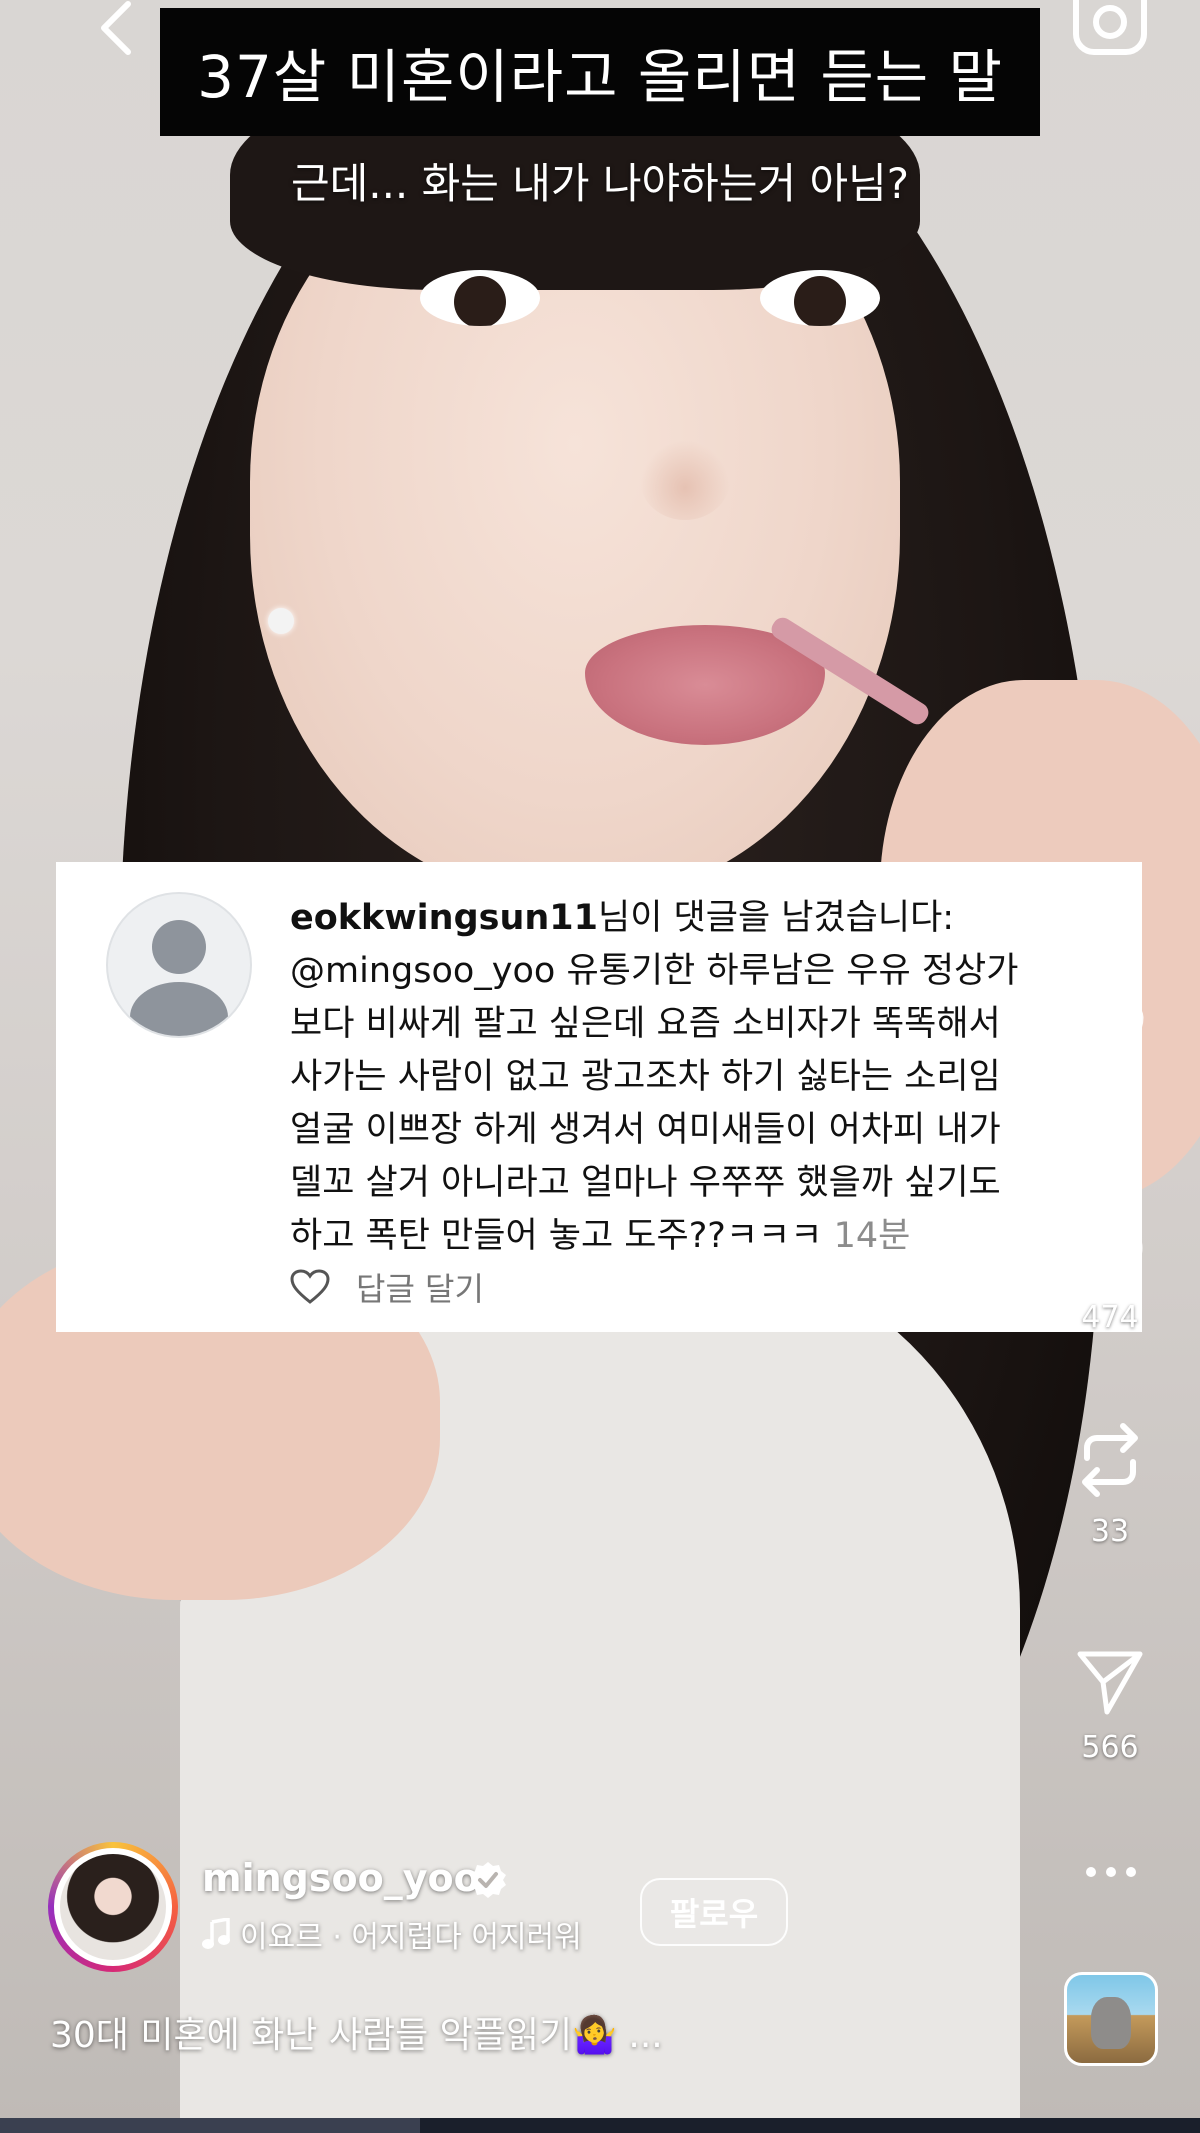  I want to click on comment-actions: 답글 달기, so click(387, 1287).